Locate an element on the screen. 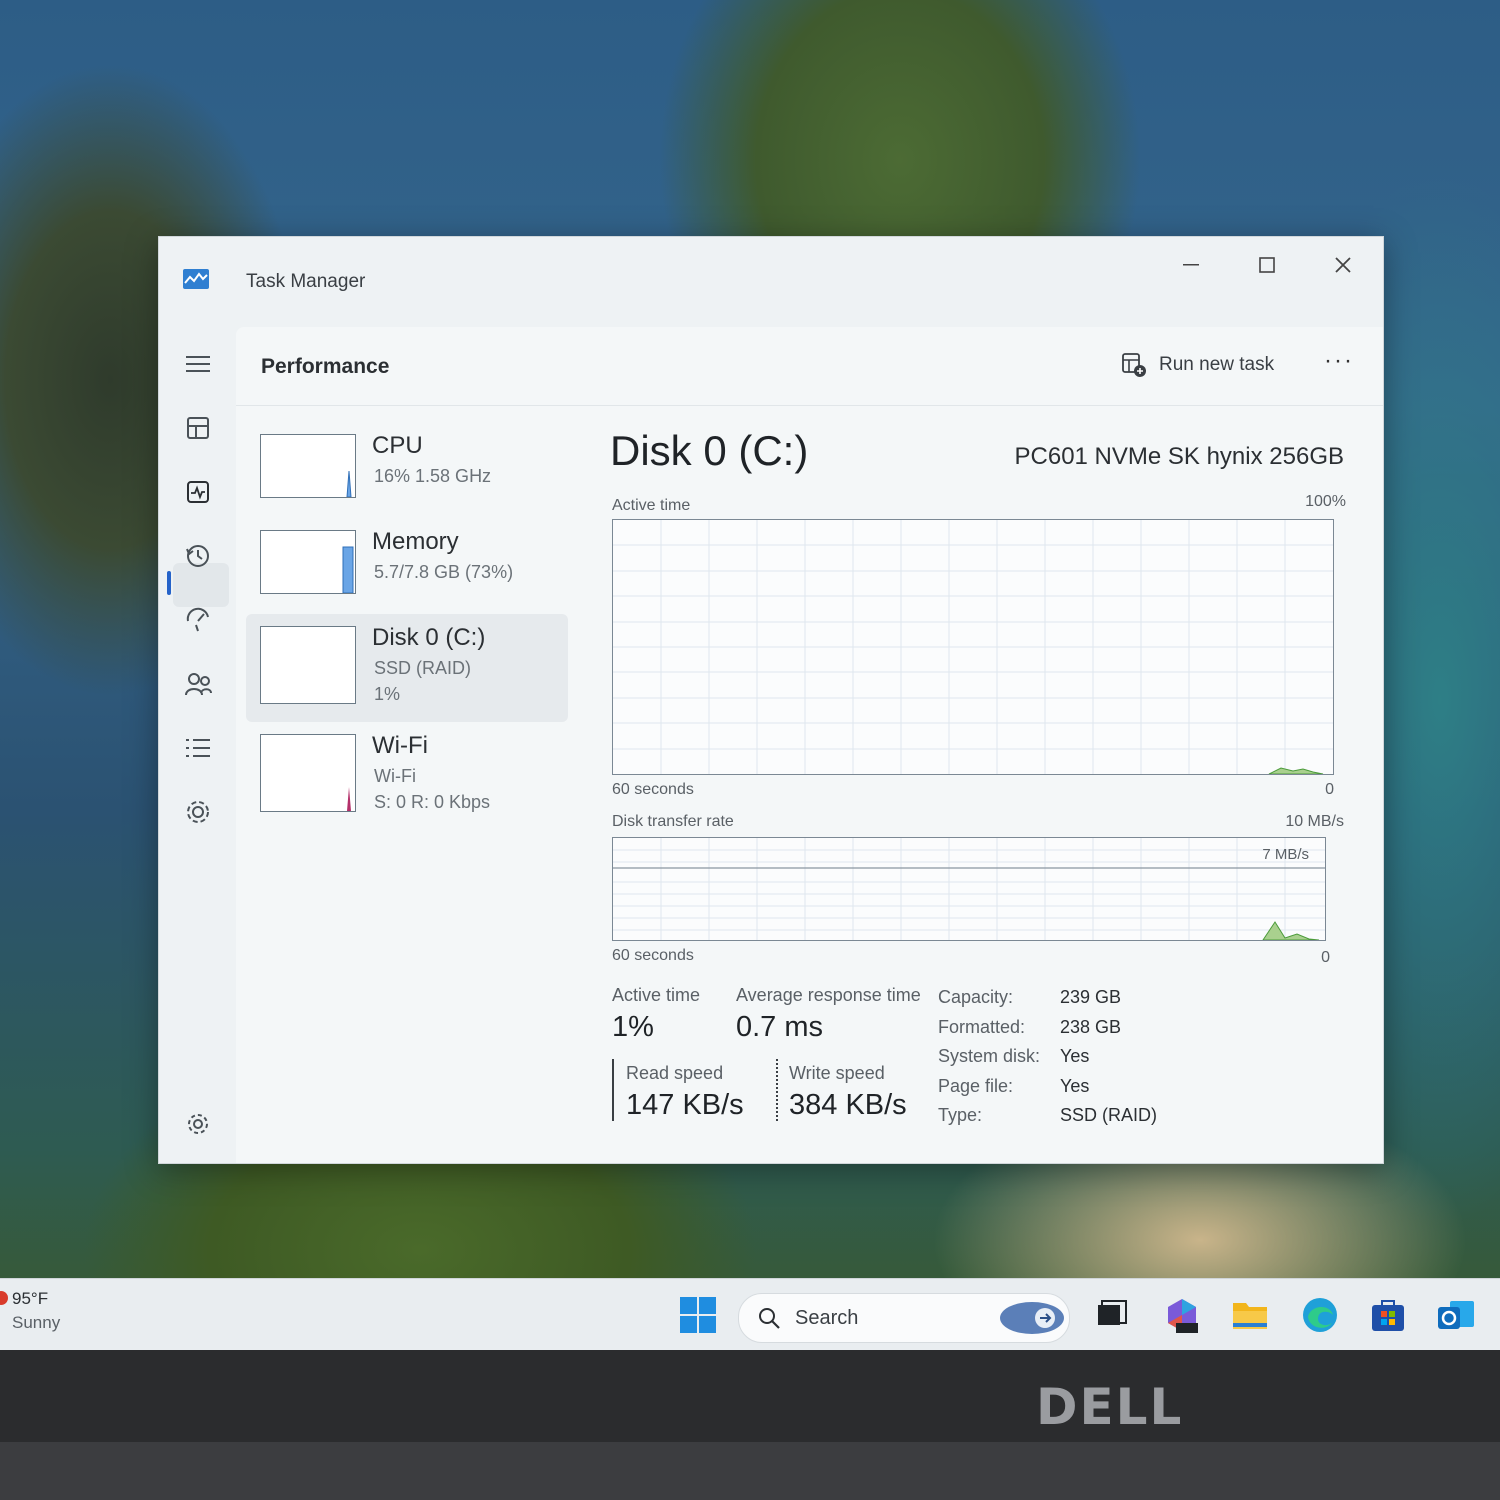  prop-type-label: Type: is located at coordinates (960, 1115).